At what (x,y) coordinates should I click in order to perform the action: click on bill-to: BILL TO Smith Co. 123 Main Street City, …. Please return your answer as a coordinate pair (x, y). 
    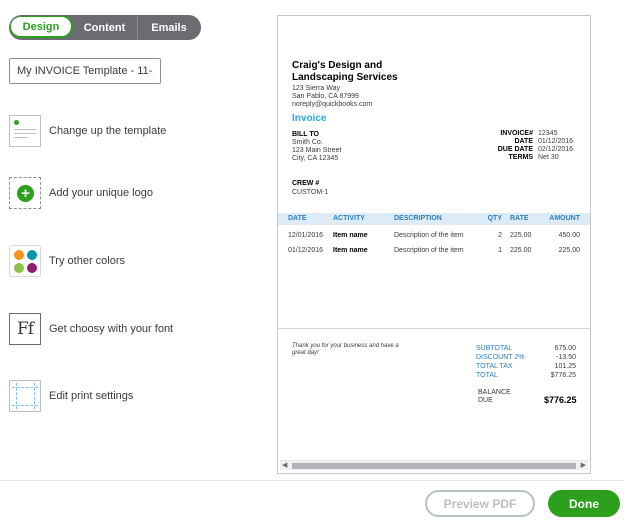
    Looking at the image, I should click on (317, 146).